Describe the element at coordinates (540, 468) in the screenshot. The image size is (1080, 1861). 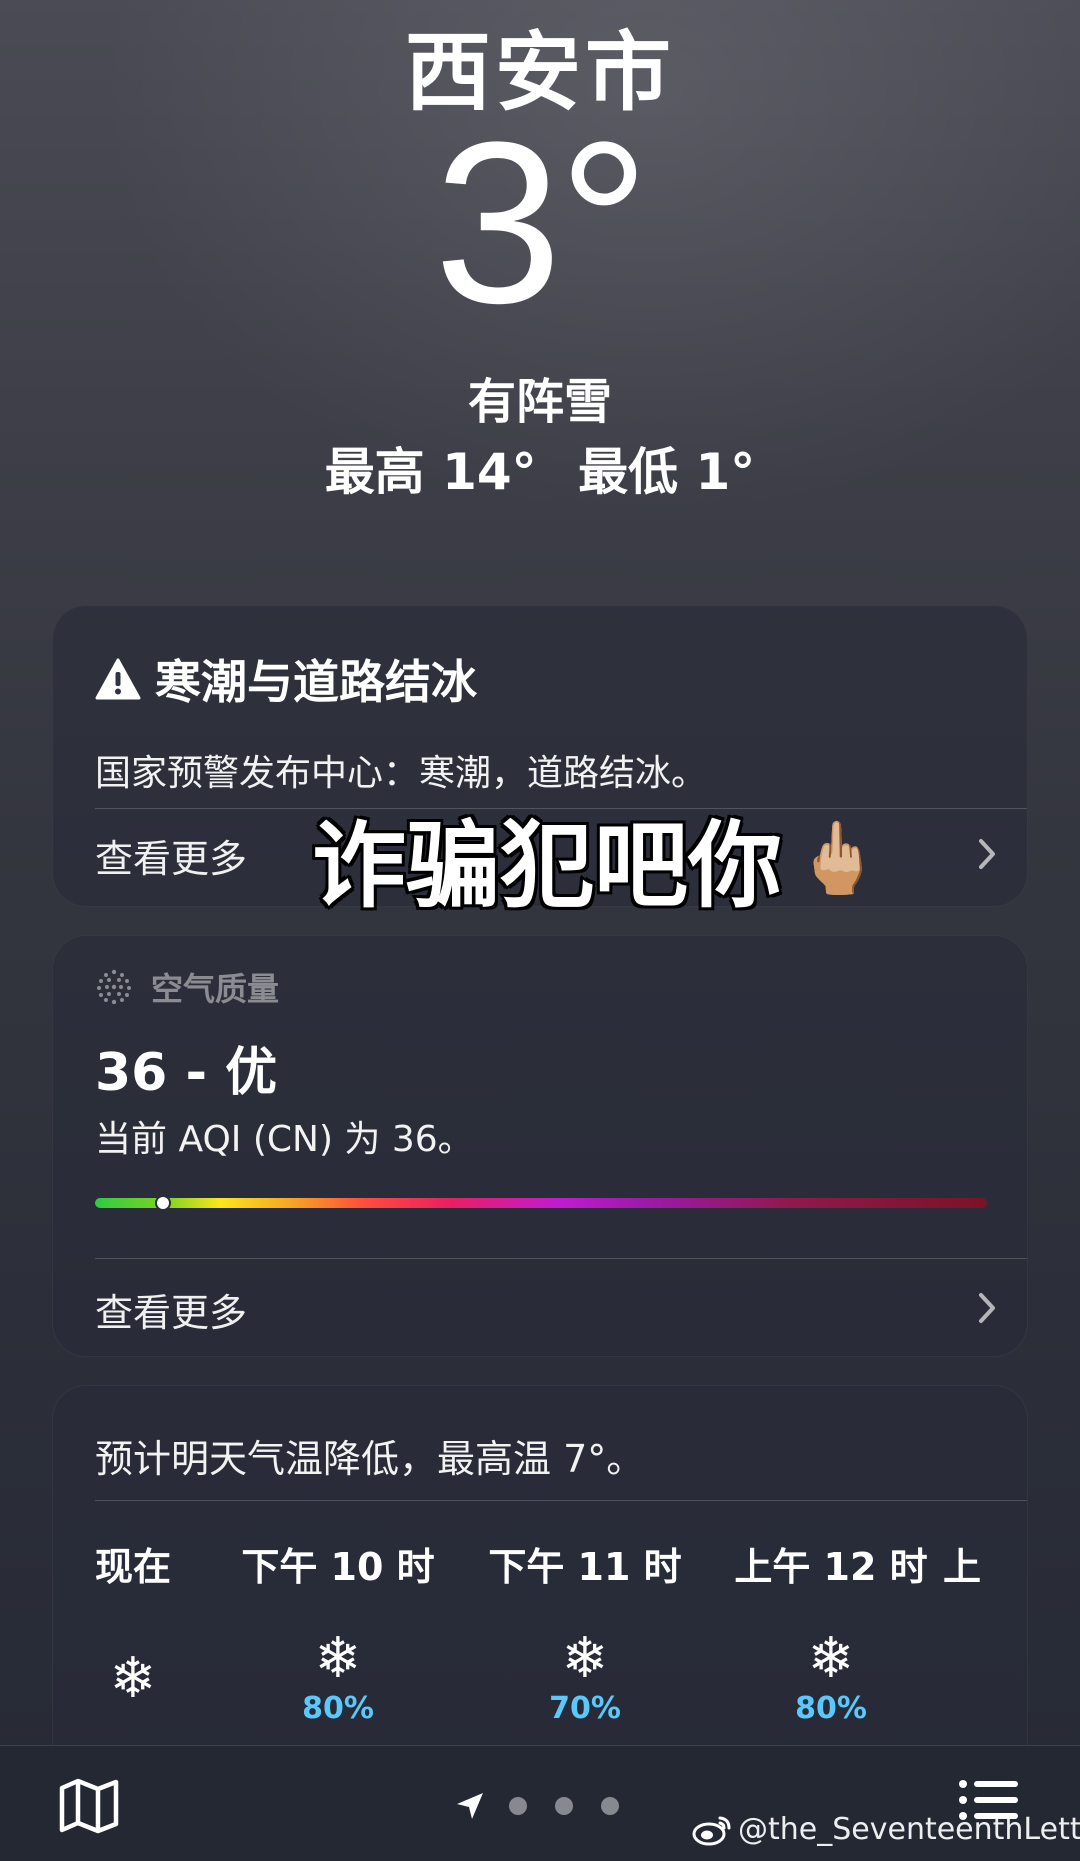
I see `high-low-temperatures: 最高 14° 最低 1°` at that location.